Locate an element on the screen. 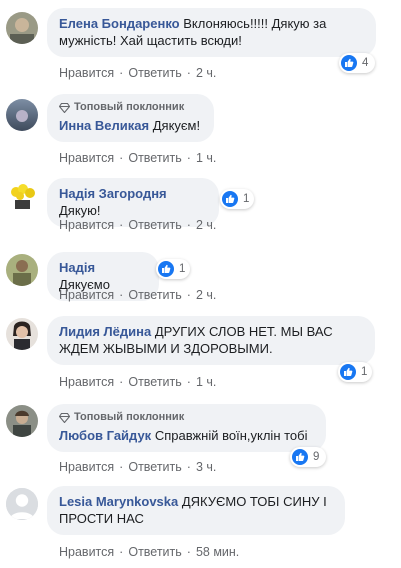 Image resolution: width=401 pixels, height=568 pixels. default-avatar-icon is located at coordinates (22, 504).